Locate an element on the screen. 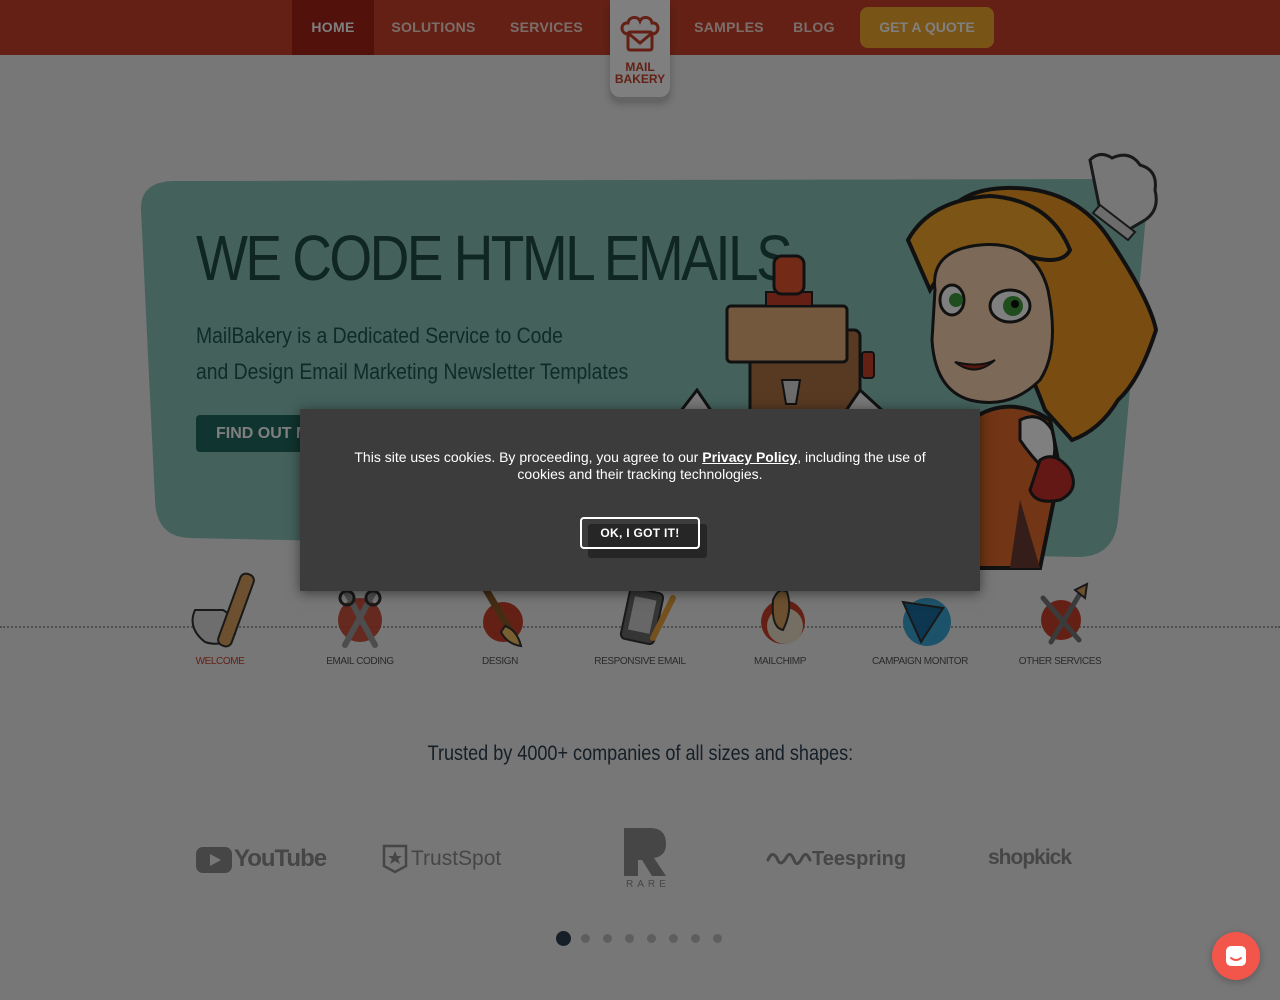 This screenshot has height=1000, width=1280. chat-icon is located at coordinates (1236, 956).